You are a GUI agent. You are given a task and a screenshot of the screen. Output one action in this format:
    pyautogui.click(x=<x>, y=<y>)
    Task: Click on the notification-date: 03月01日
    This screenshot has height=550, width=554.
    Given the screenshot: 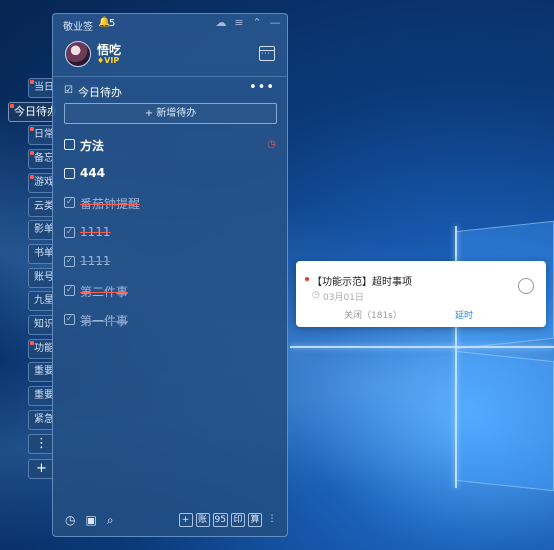 What is the action you would take?
    pyautogui.click(x=343, y=298)
    